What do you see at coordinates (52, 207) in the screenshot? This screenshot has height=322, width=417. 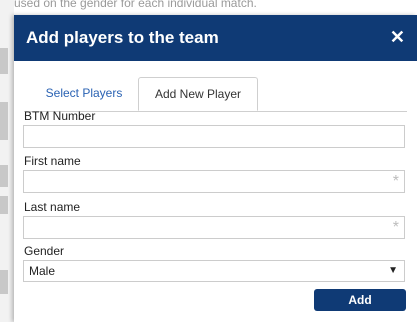 I see `last-name-label: Last name` at bounding box center [52, 207].